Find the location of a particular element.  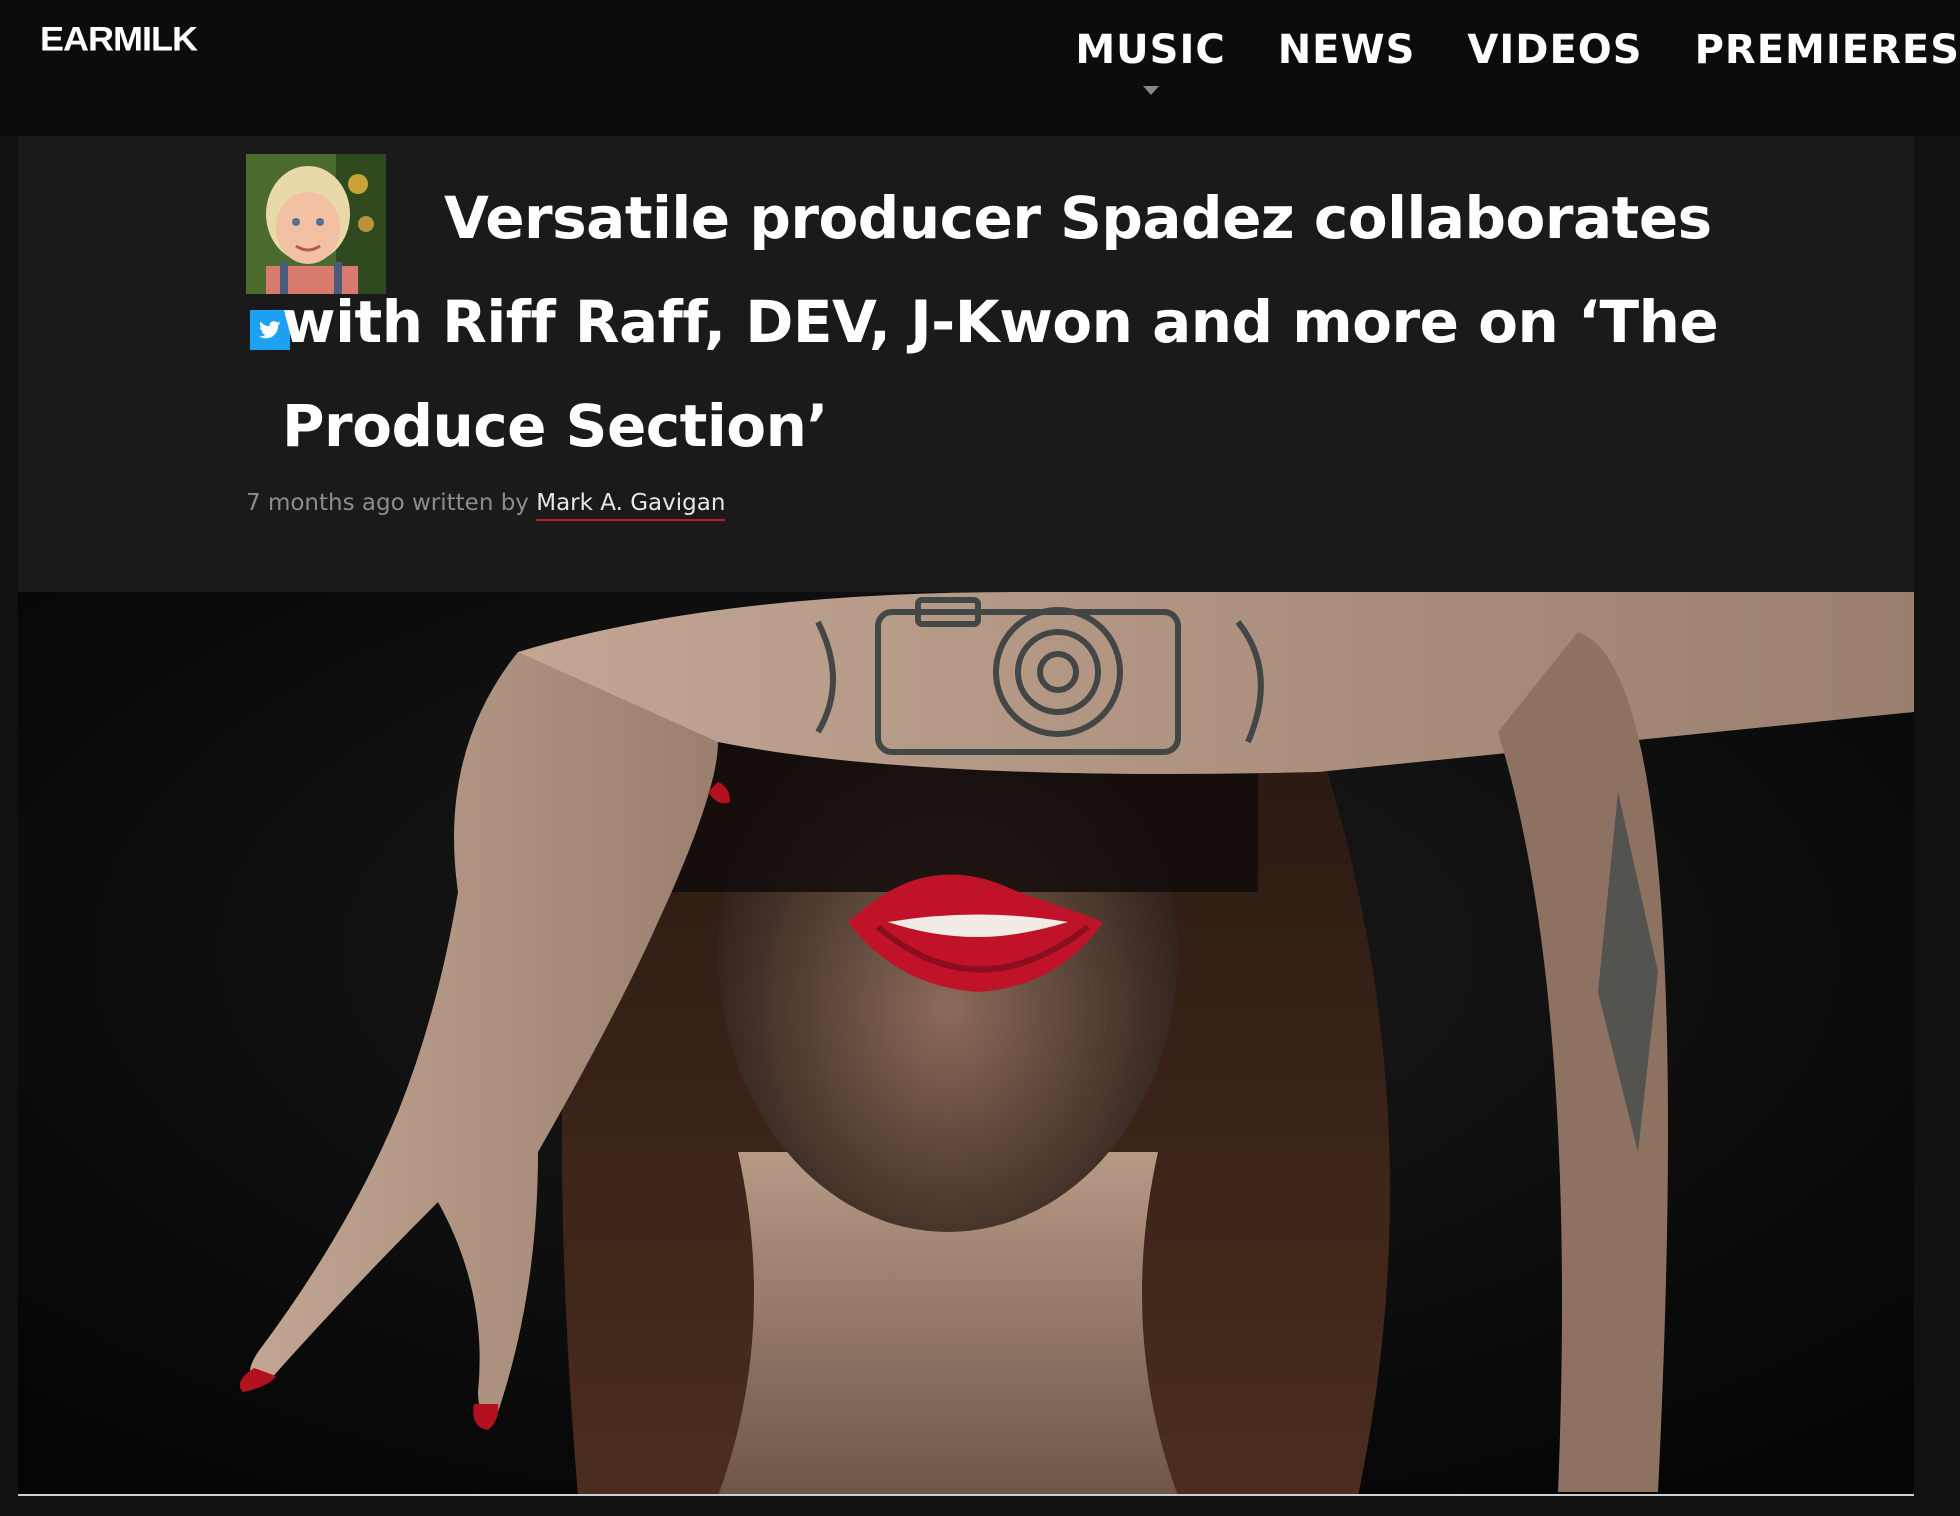

author-link: Mark A. Gavigan is located at coordinates (631, 505).